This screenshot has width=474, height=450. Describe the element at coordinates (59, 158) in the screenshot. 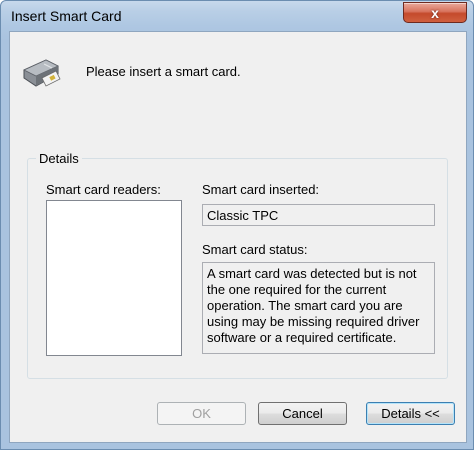

I see `details-group-label: Details` at that location.